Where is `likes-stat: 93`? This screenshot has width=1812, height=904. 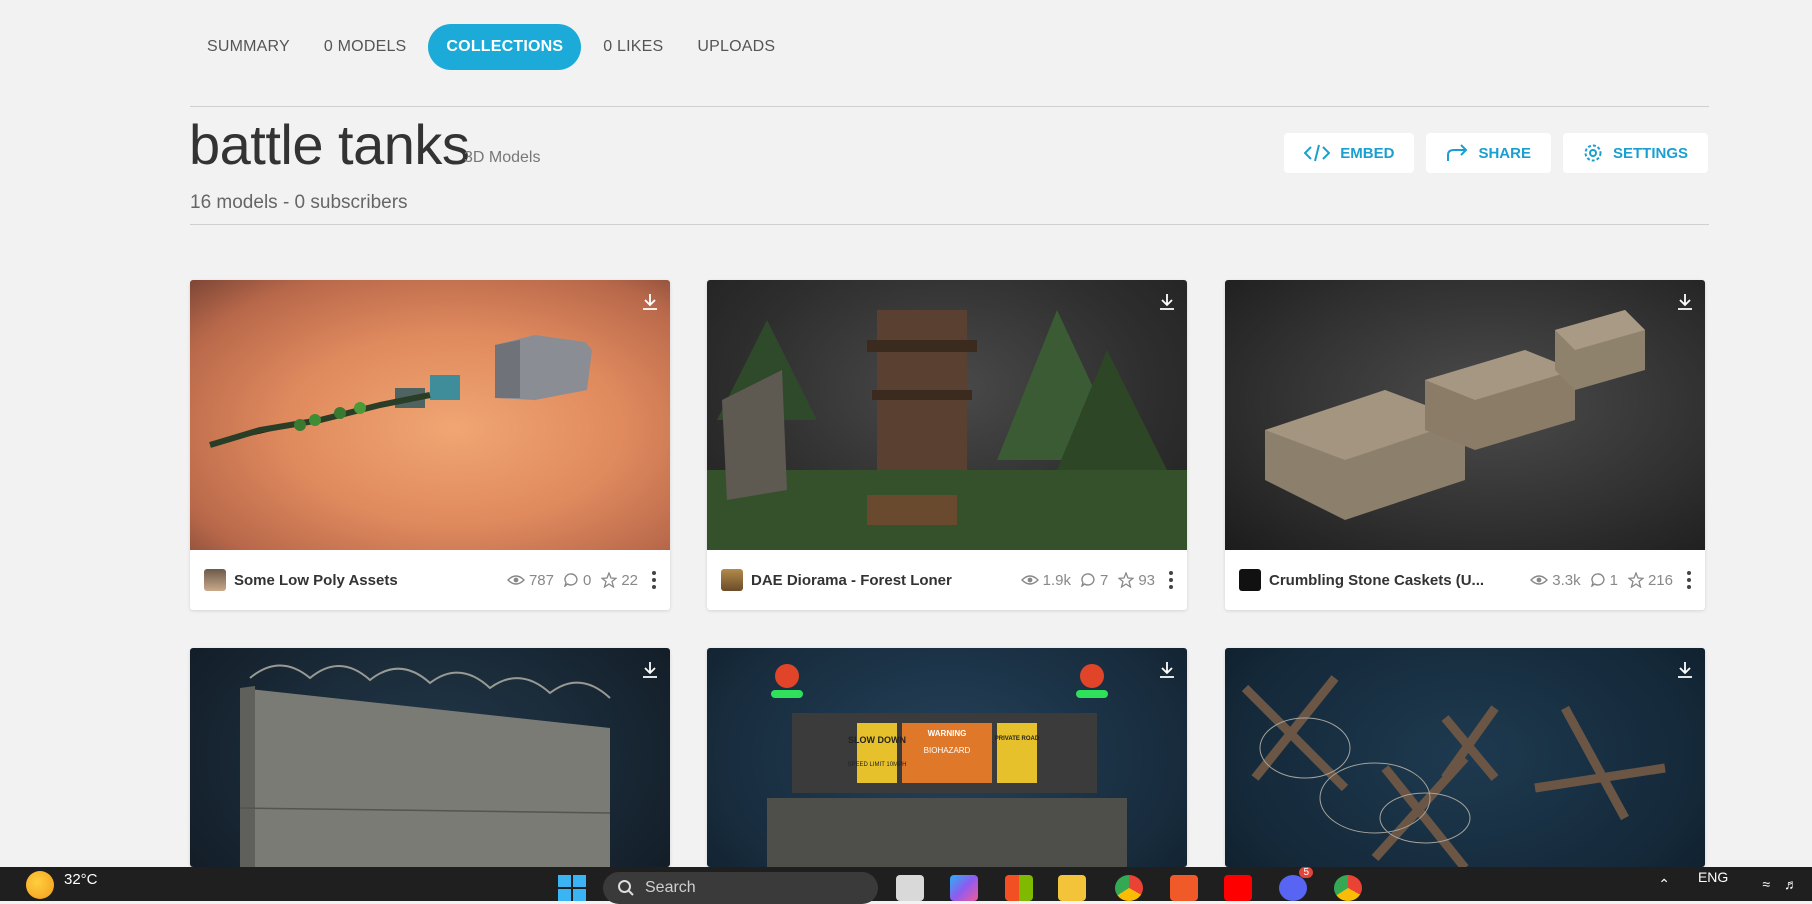 likes-stat: 93 is located at coordinates (1136, 580).